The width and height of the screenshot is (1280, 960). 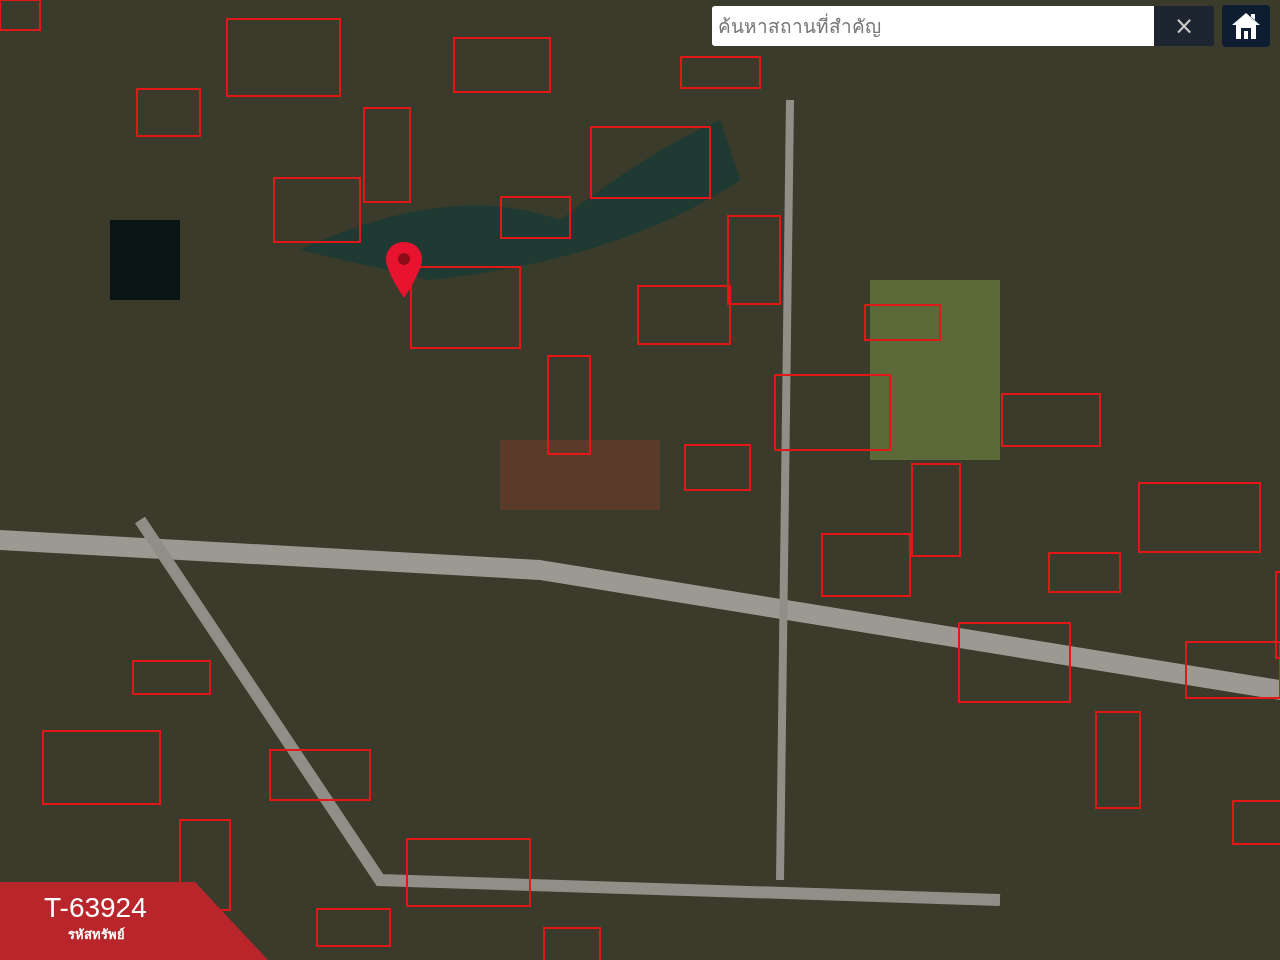 What do you see at coordinates (1184, 26) in the screenshot?
I see `clear-button: ×` at bounding box center [1184, 26].